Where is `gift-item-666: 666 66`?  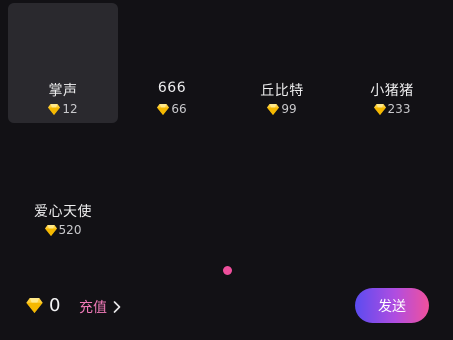
gift-item-666: 666 66 is located at coordinates (172, 63).